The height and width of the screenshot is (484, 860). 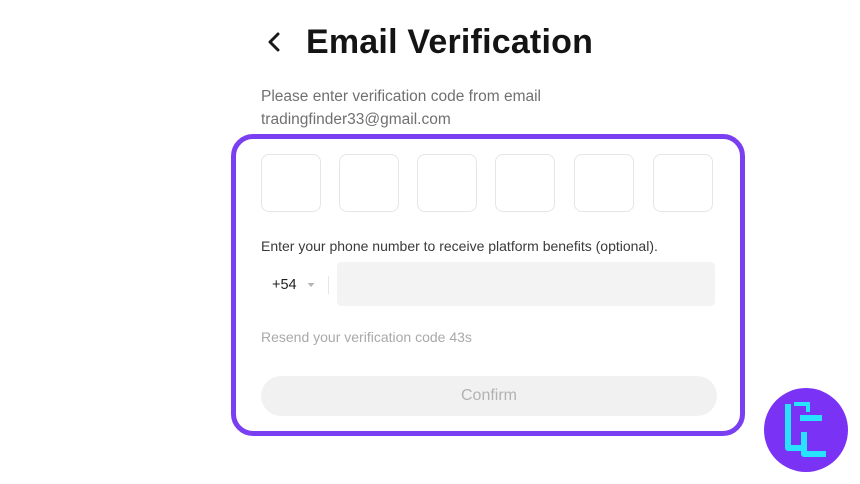 I want to click on country-code-select: +54, so click(x=295, y=285).